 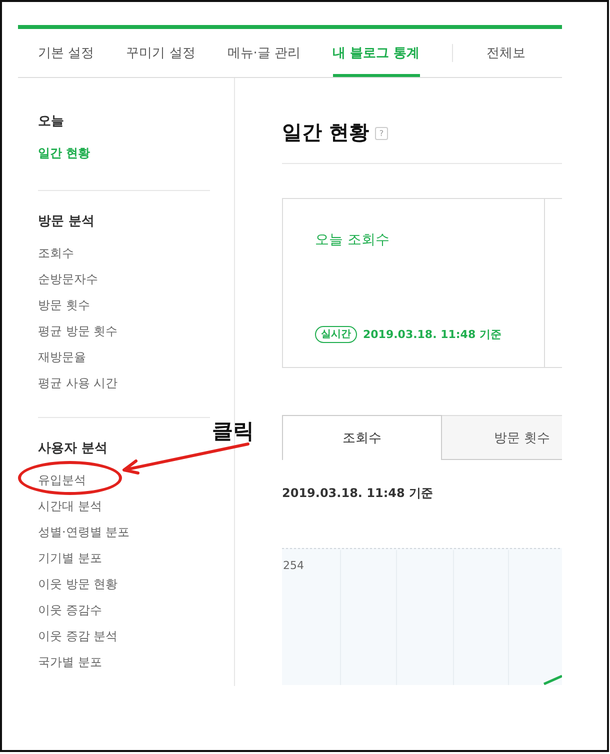 What do you see at coordinates (432, 334) in the screenshot?
I see `card-timestamp: 2019.03.18. 11:48 기준` at bounding box center [432, 334].